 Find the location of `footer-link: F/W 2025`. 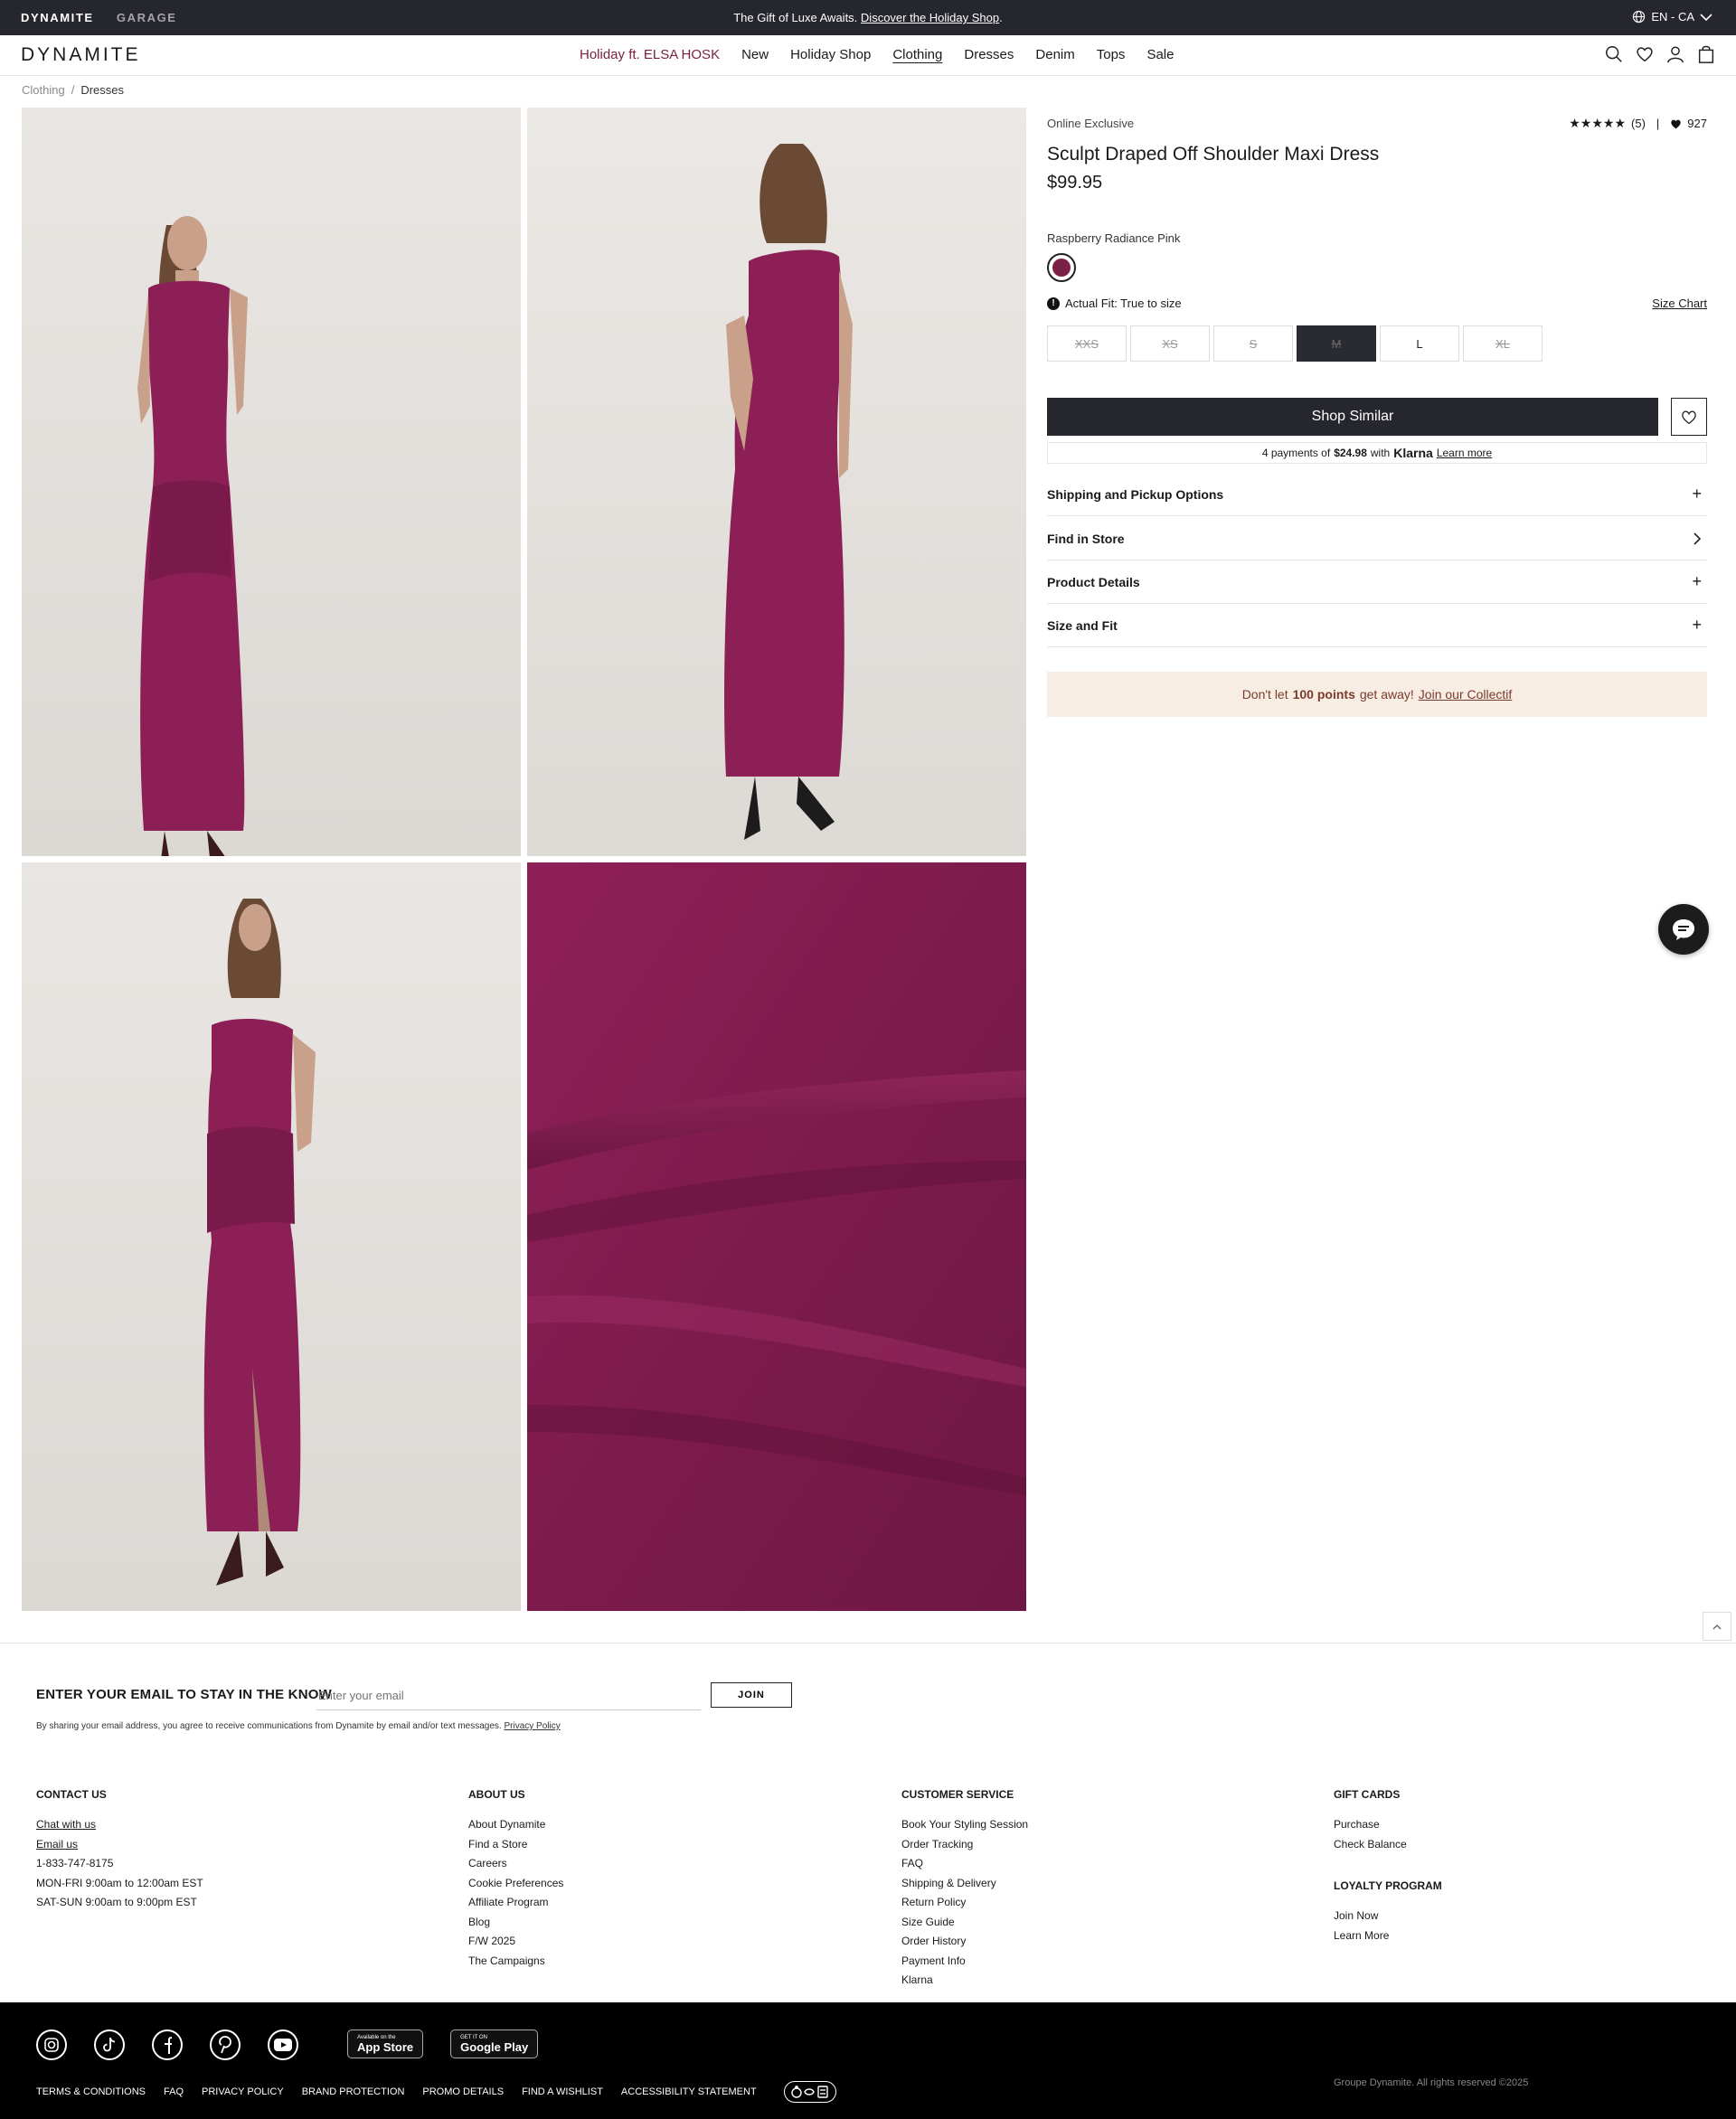

footer-link: F/W 2025 is located at coordinates (515, 1942).